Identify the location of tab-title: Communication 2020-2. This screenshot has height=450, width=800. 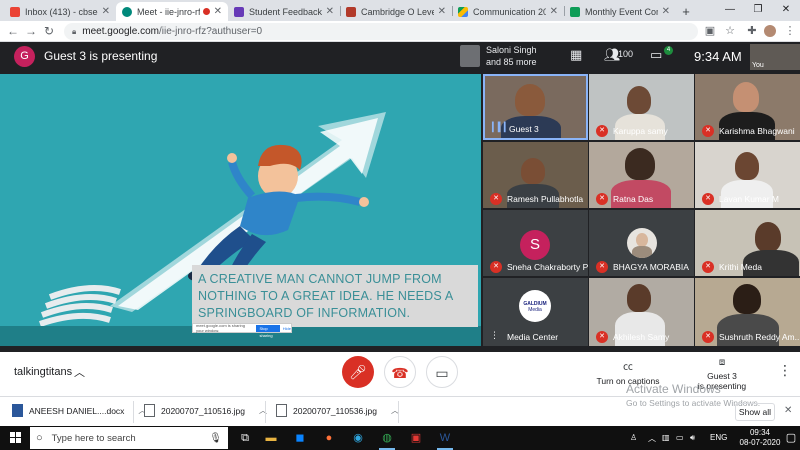
(509, 11).